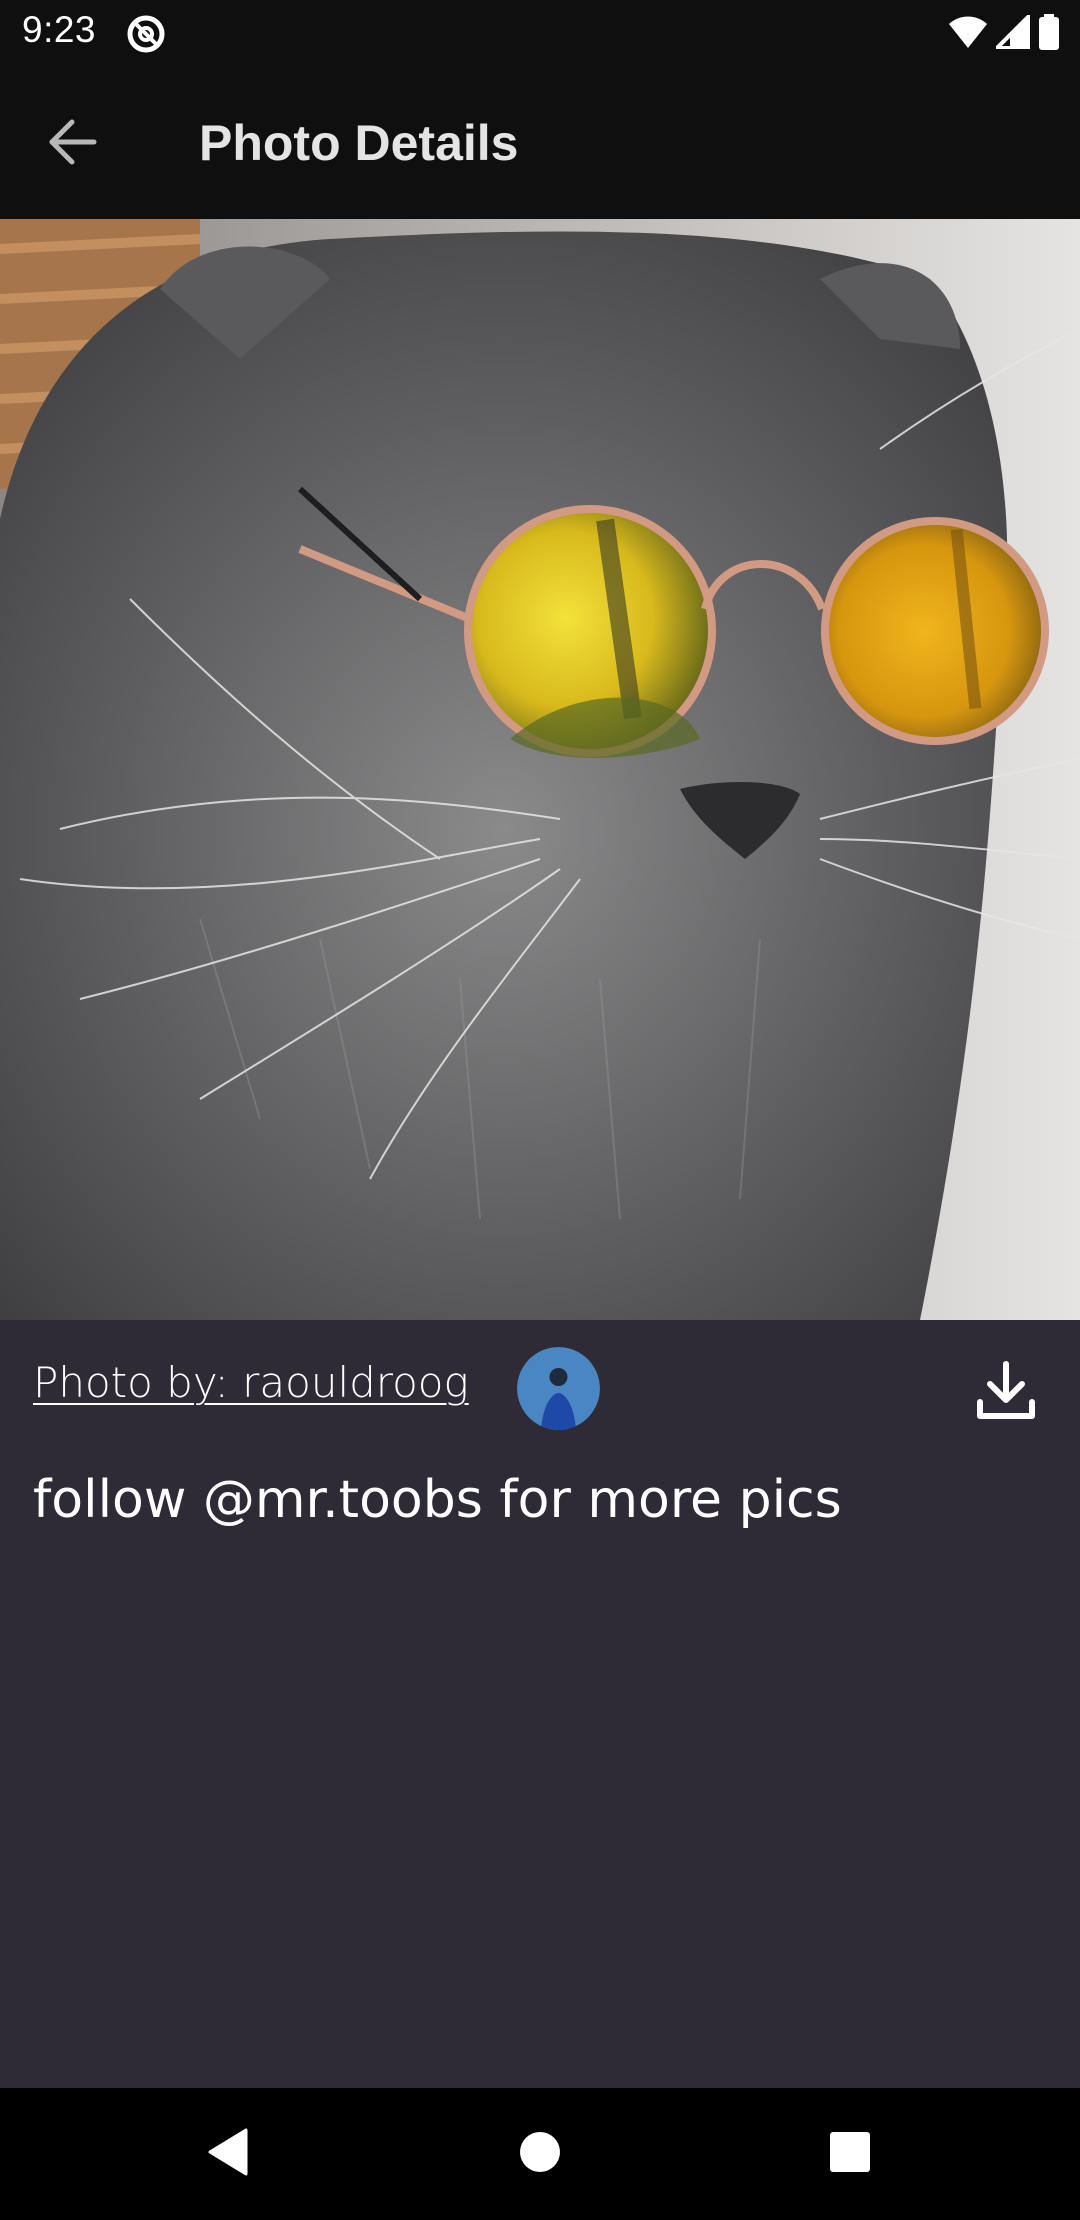 This screenshot has height=2220, width=1080. What do you see at coordinates (59, 29) in the screenshot?
I see `status-time: 9:23` at bounding box center [59, 29].